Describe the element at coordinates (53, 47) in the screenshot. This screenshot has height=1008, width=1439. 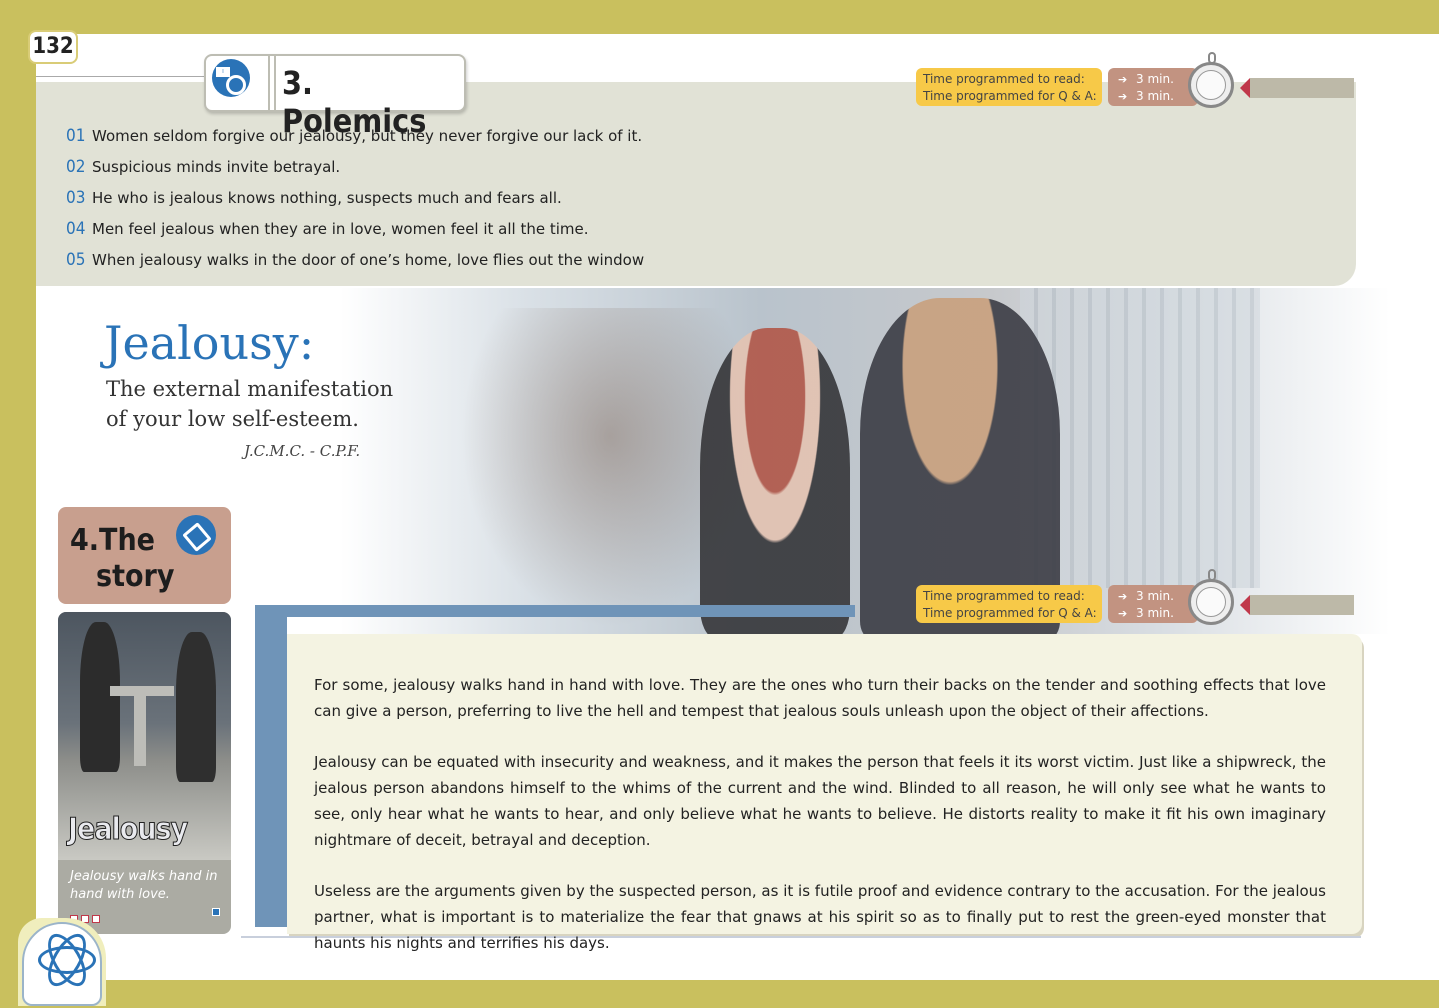
I see `page-number: 132` at that location.